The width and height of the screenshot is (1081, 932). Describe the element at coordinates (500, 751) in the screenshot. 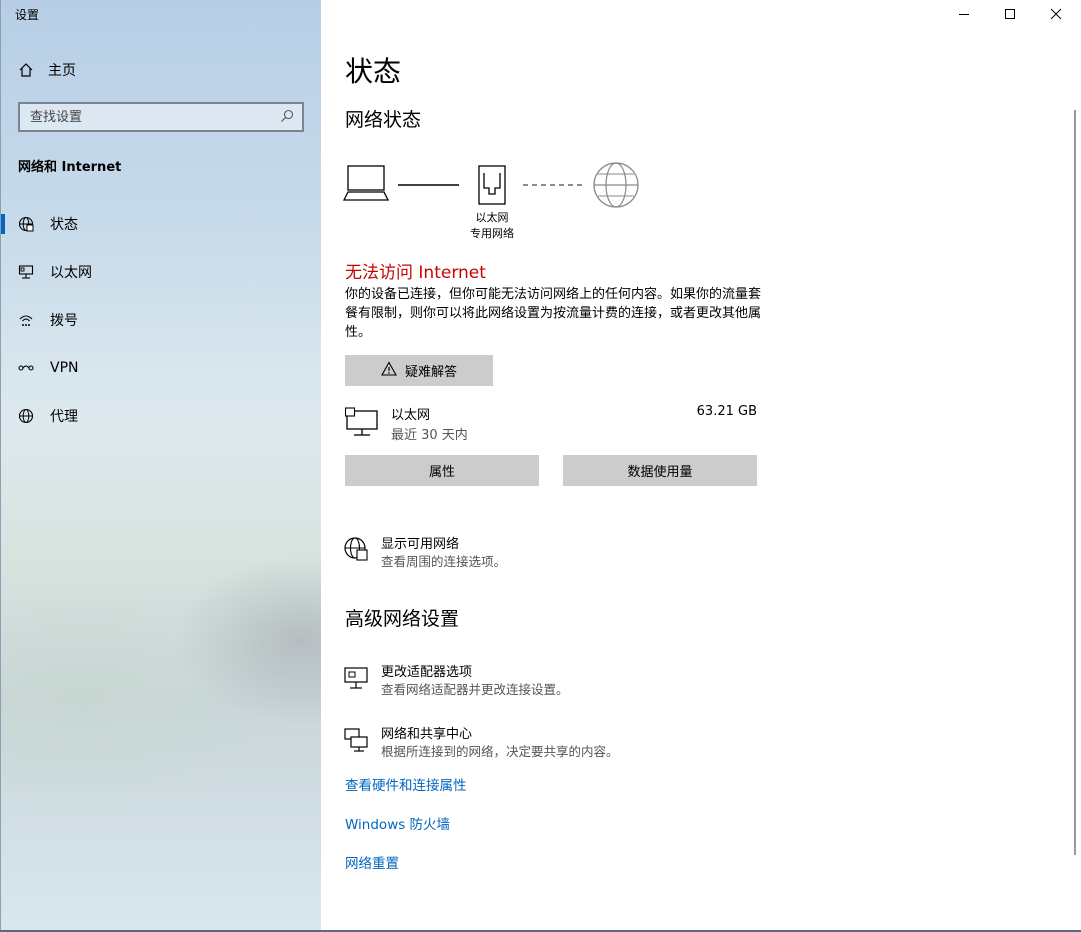

I see `sharing-center-desc: 根据所连接到的网络，决定要共享的内容。` at that location.